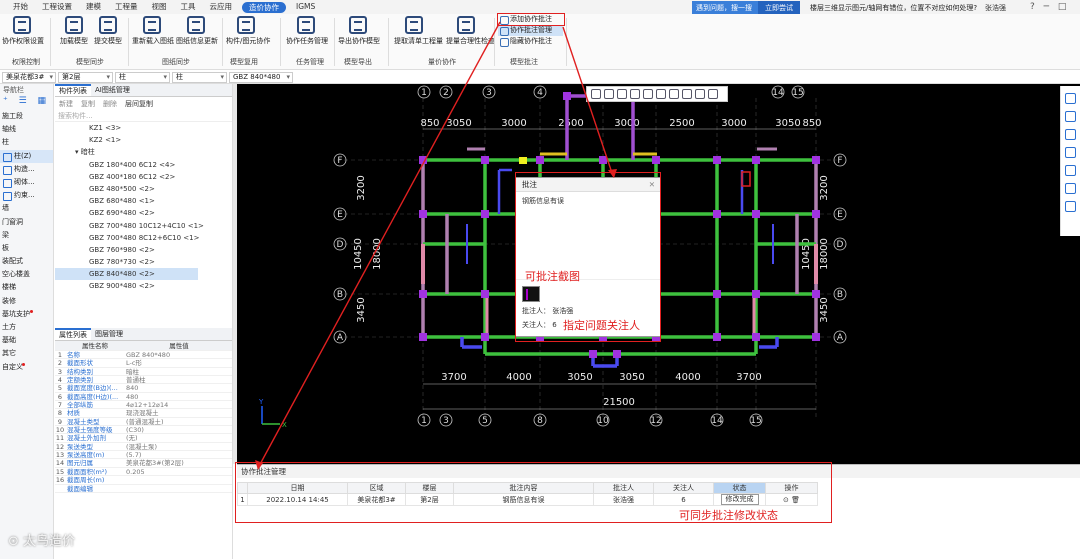 The width and height of the screenshot is (1080, 559). I want to click on nav-item: 墙, so click(26, 208).